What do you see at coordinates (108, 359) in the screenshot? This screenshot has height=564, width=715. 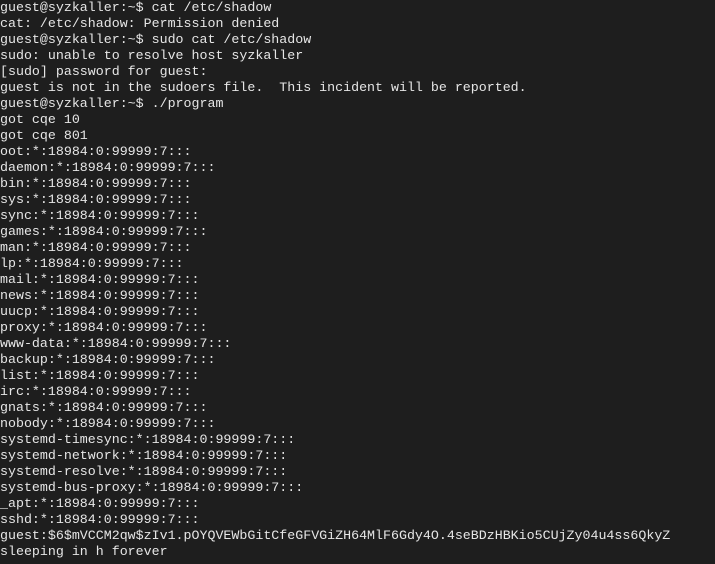 I see `terminal-line: backup:*:18984:0:99999:7:::` at bounding box center [108, 359].